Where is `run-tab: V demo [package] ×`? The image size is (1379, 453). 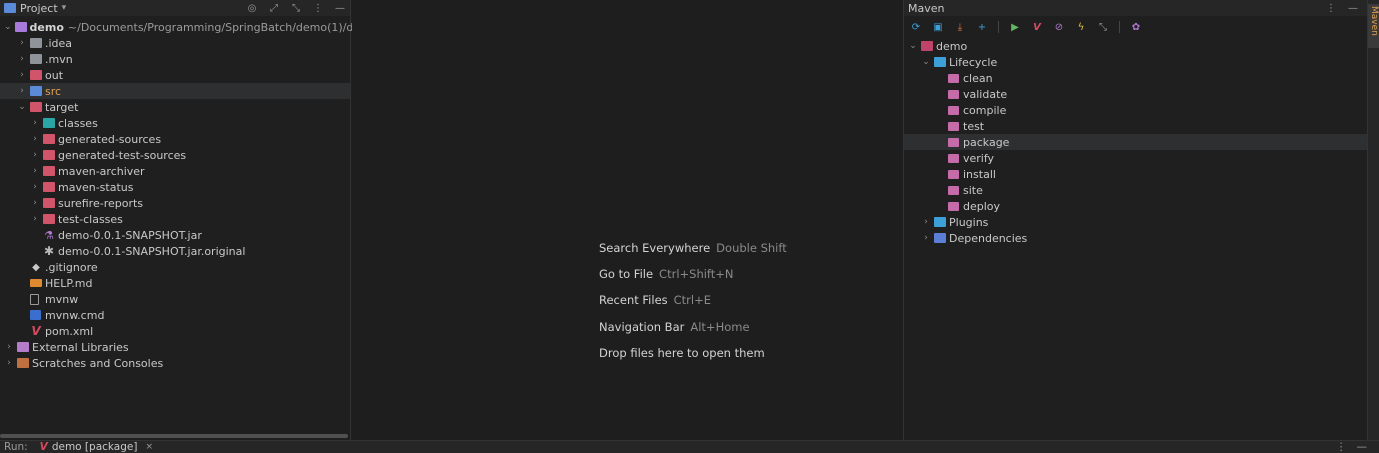 run-tab: V demo [package] × is located at coordinates (96, 447).